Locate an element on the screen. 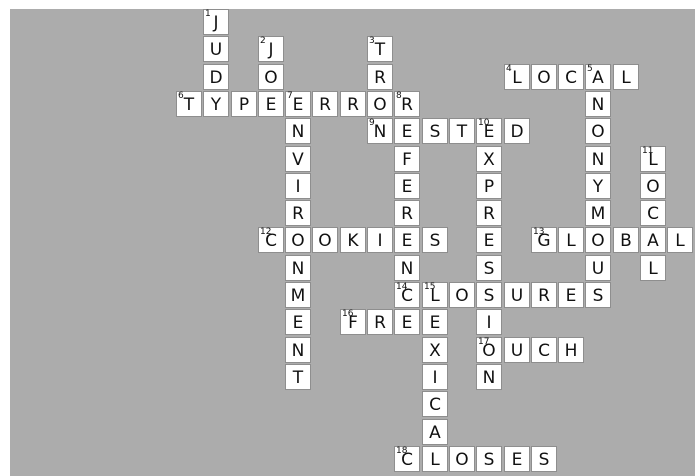 The width and height of the screenshot is (695, 476). crossword-cell: F is located at coordinates (407, 159).